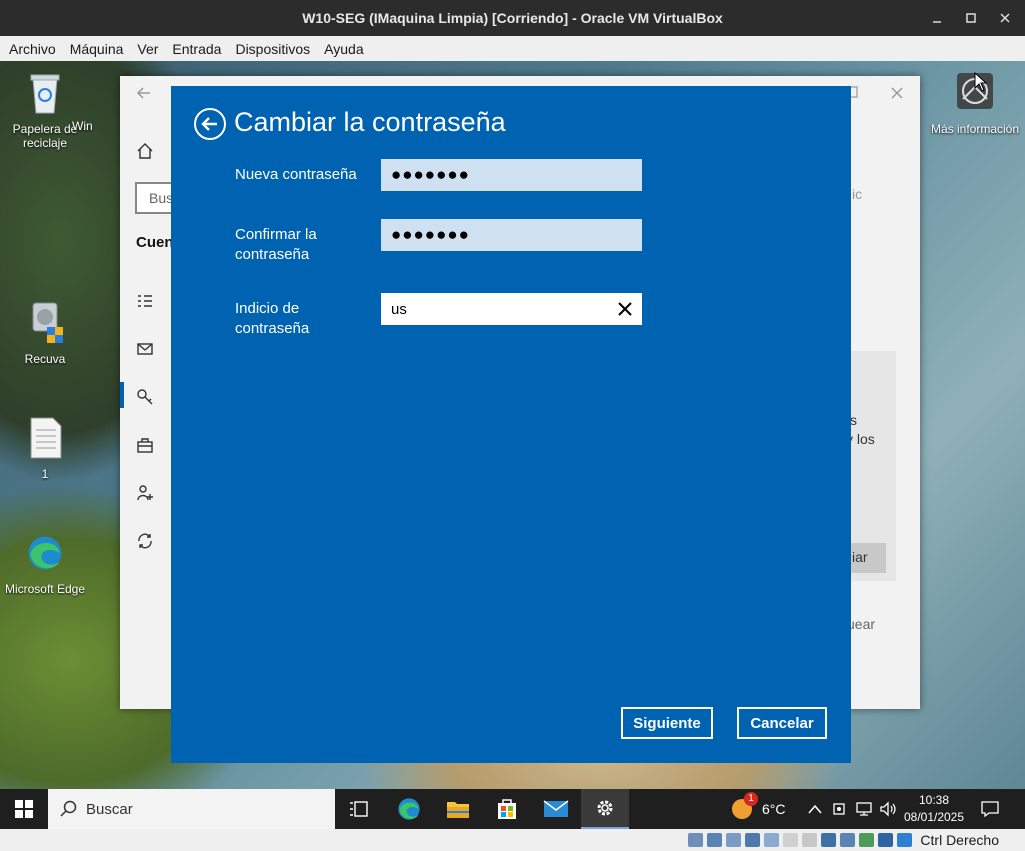 This screenshot has height=851, width=1025. What do you see at coordinates (511, 175) in the screenshot?
I see `new-password-field: ●●●●●●●` at bounding box center [511, 175].